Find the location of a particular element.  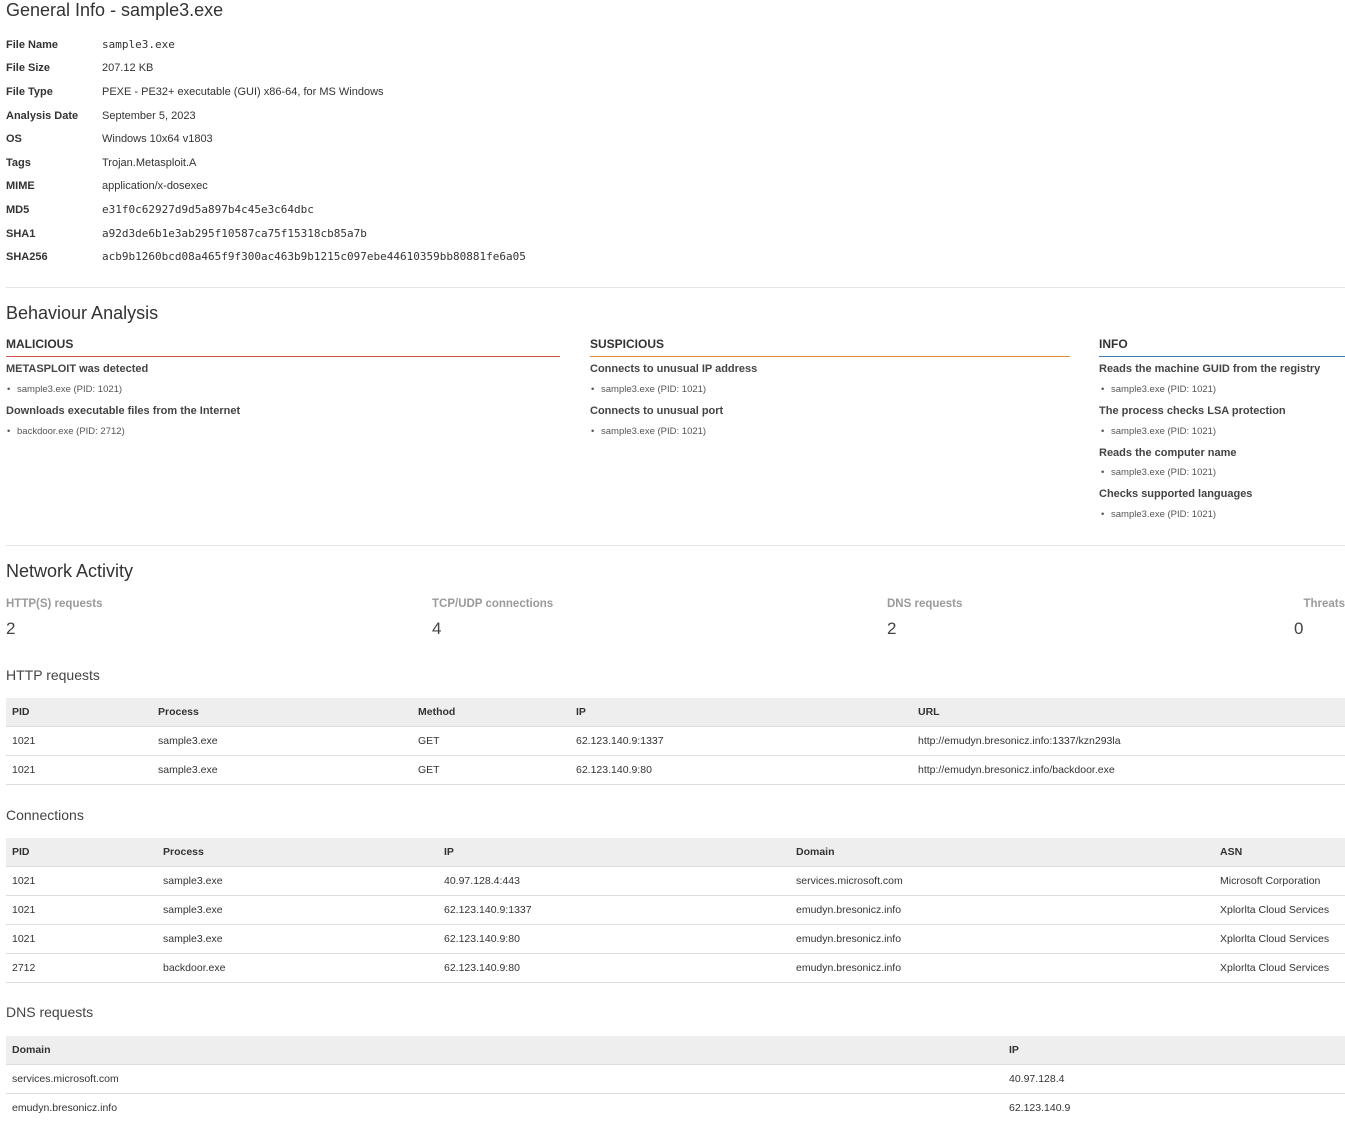

http-requests-stat-label: HTTP(S) requests is located at coordinates (54, 604).